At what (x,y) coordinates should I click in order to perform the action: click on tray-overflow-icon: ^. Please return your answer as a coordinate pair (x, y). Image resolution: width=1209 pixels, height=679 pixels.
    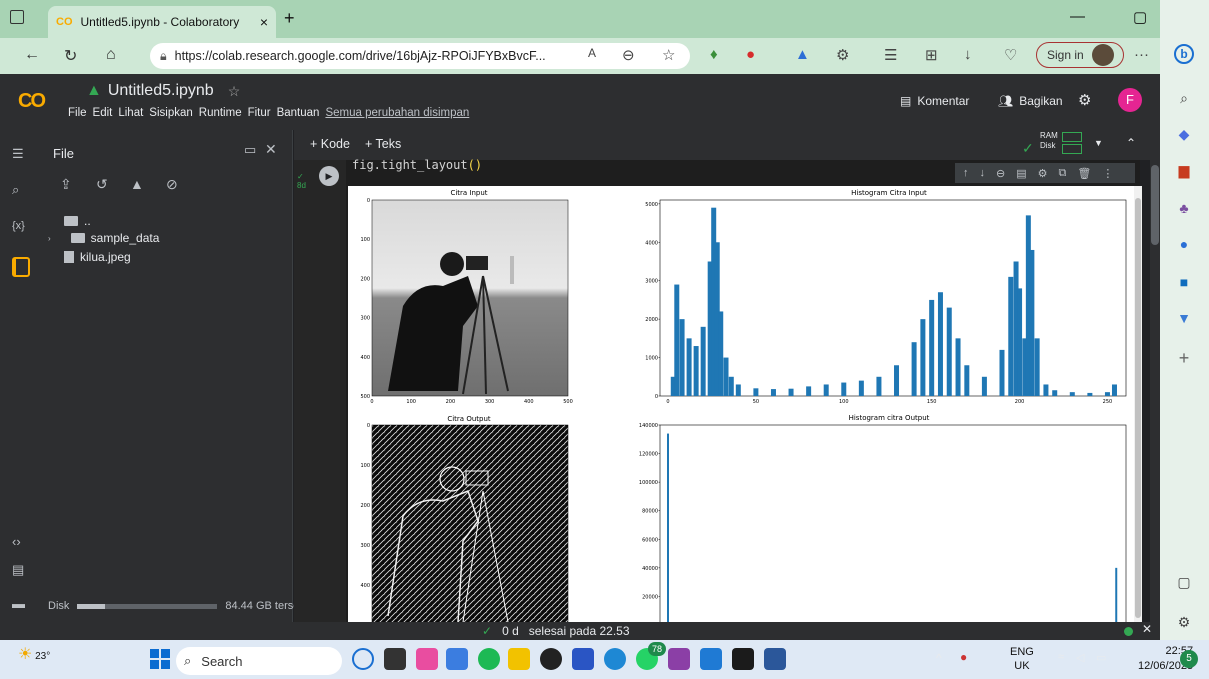
    Looking at the image, I should click on (939, 658).